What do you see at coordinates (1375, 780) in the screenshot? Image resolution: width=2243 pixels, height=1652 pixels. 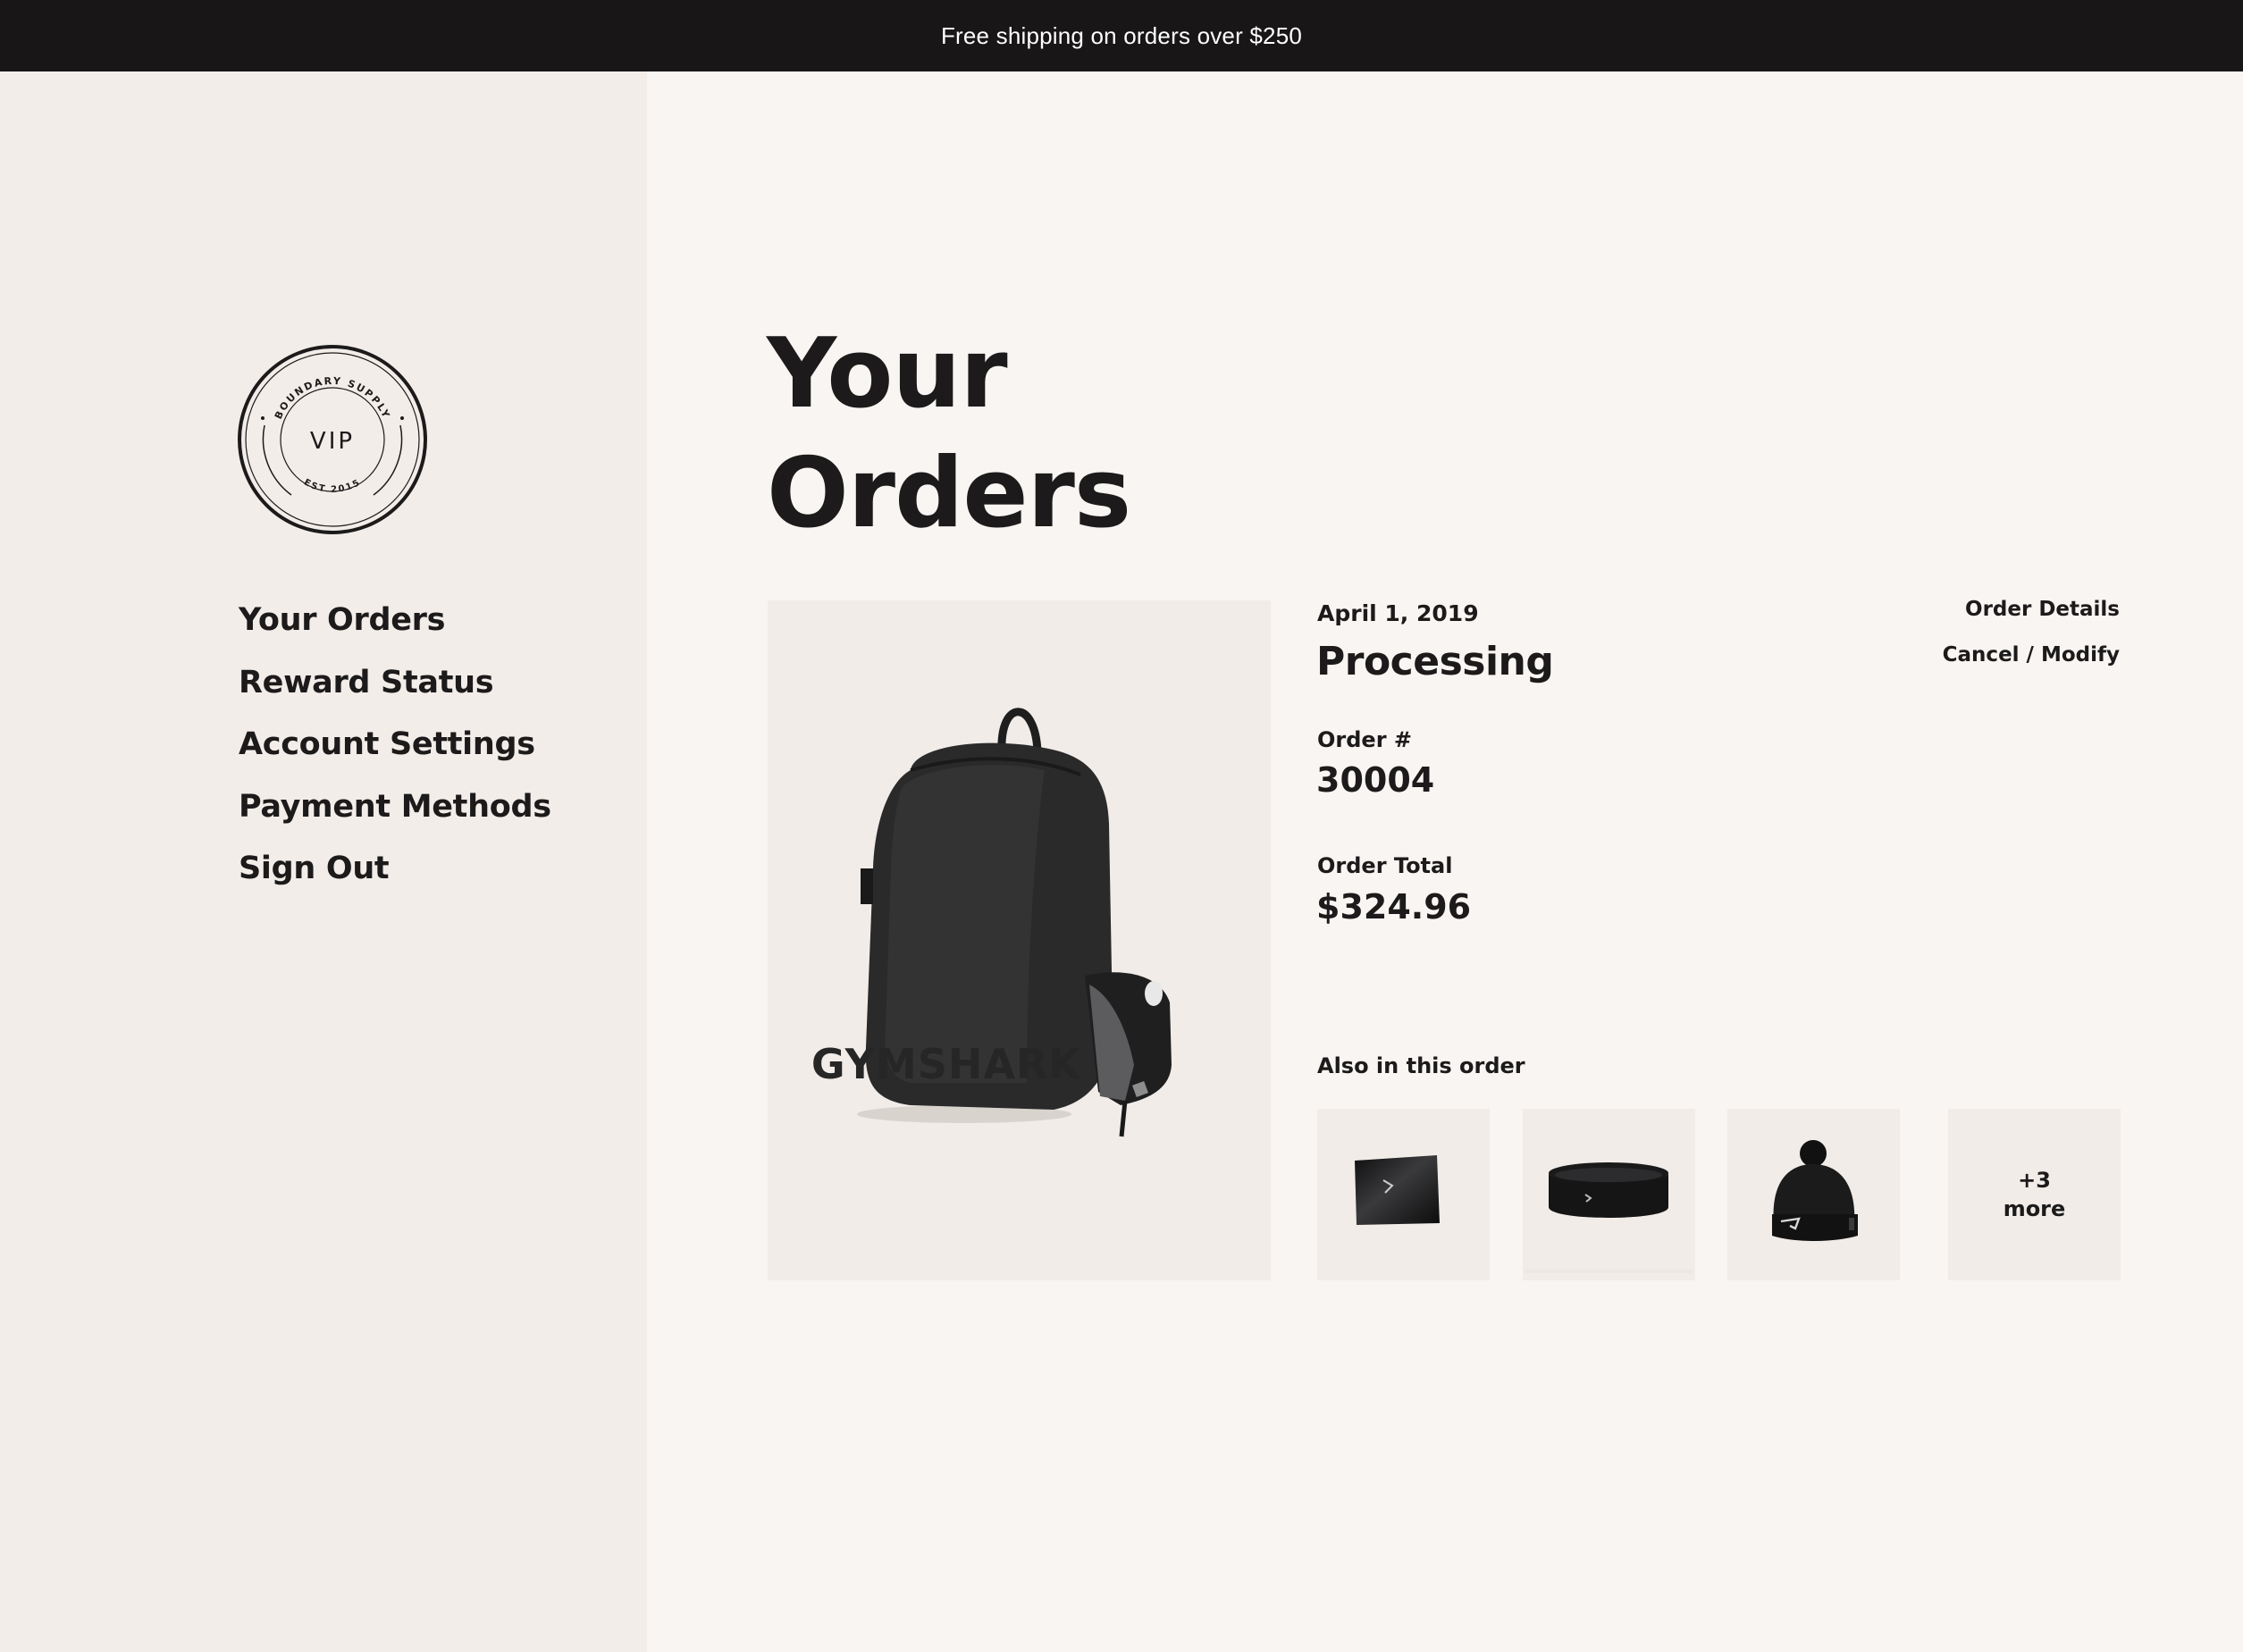 I see `order-number-value: 30004` at bounding box center [1375, 780].